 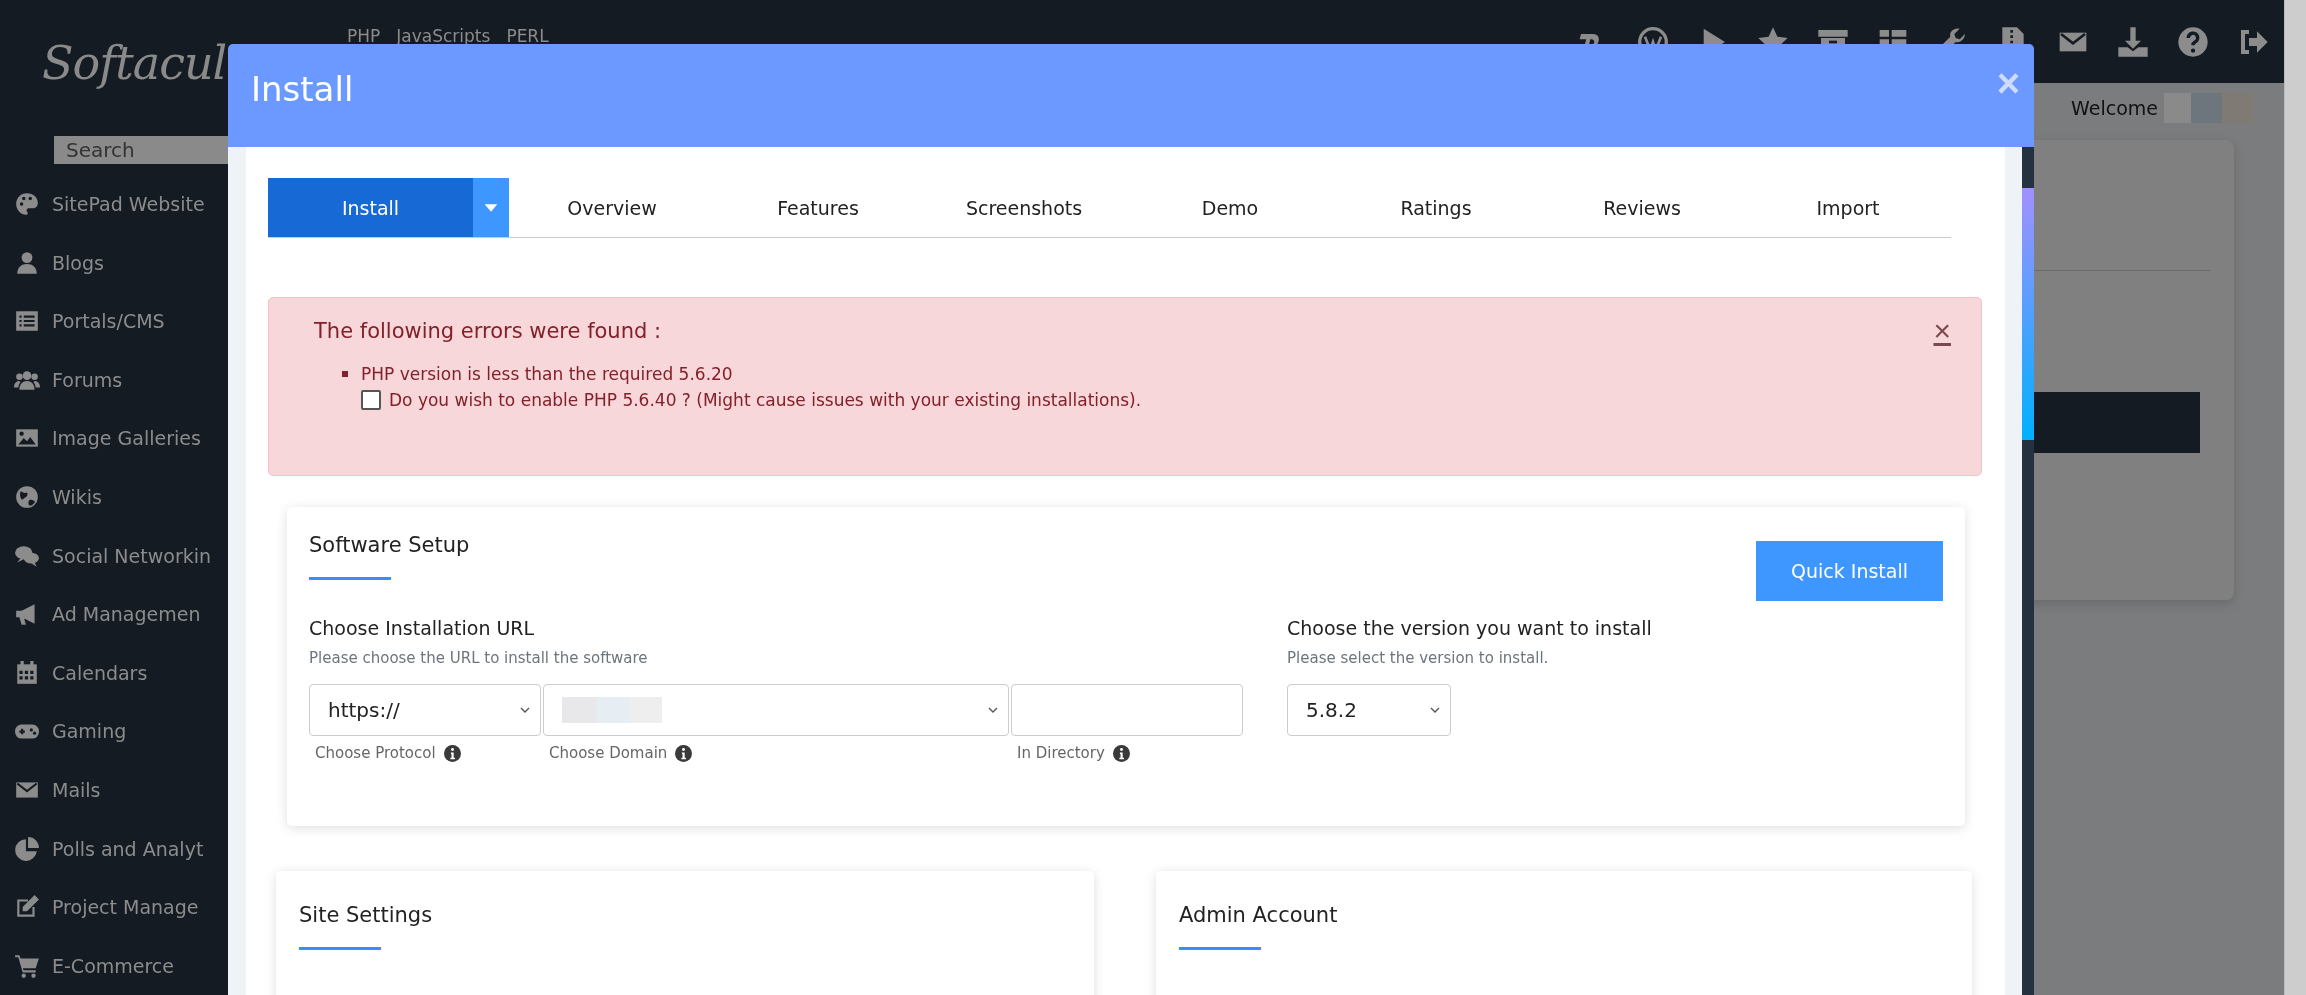 What do you see at coordinates (443, 36) in the screenshot?
I see `nav-link: JavaScripts` at bounding box center [443, 36].